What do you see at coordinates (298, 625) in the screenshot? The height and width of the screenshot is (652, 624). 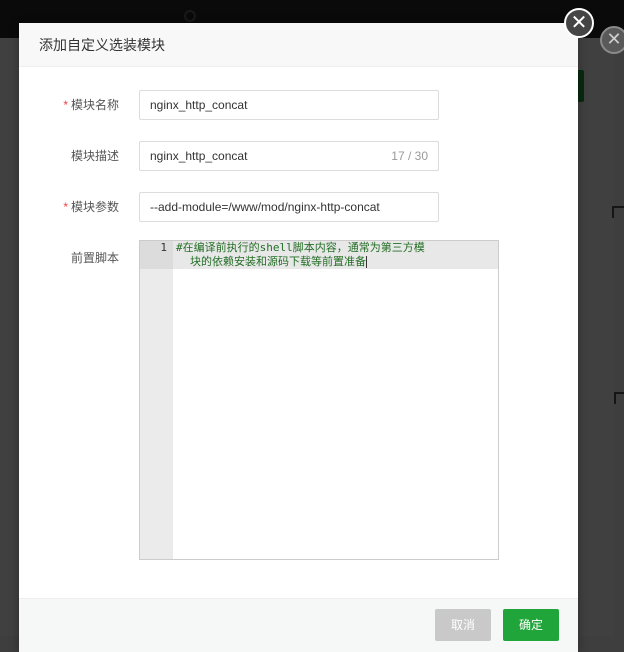 I see `dialog-footer: 取消 确定` at bounding box center [298, 625].